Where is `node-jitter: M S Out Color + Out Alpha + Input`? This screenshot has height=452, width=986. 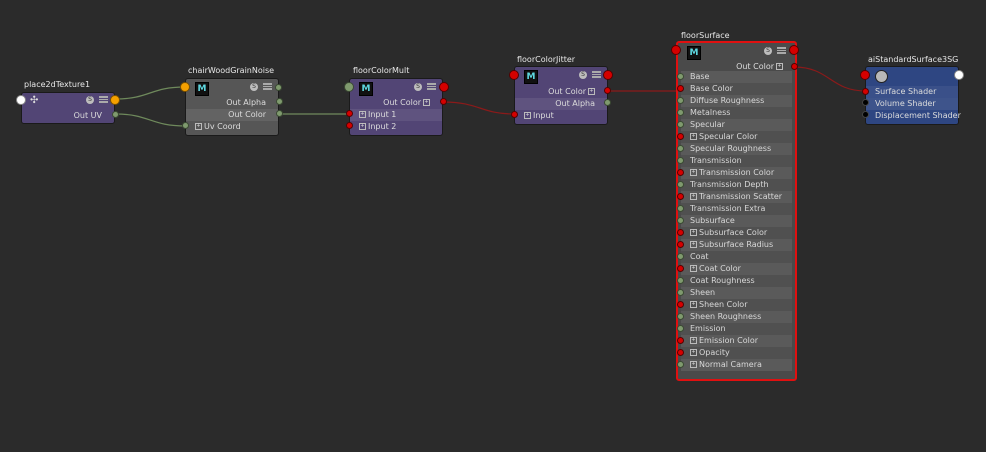
node-jitter: M S Out Color + Out Alpha + Input is located at coordinates (561, 95).